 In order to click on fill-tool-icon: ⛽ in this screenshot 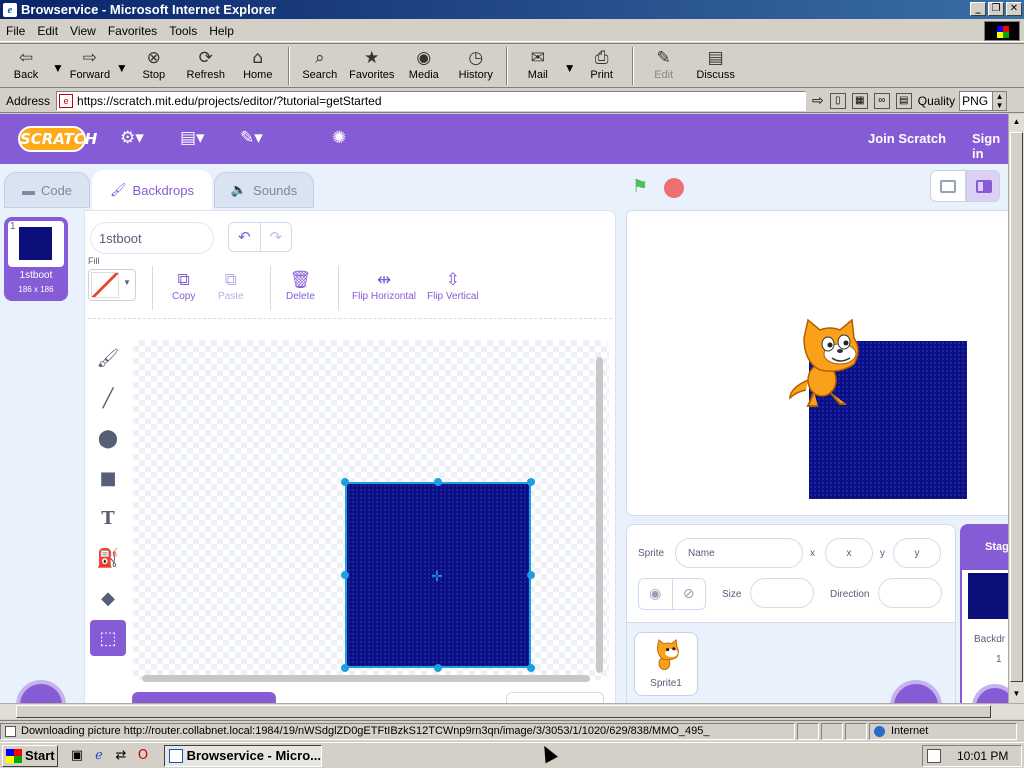, I will do `click(108, 558)`.